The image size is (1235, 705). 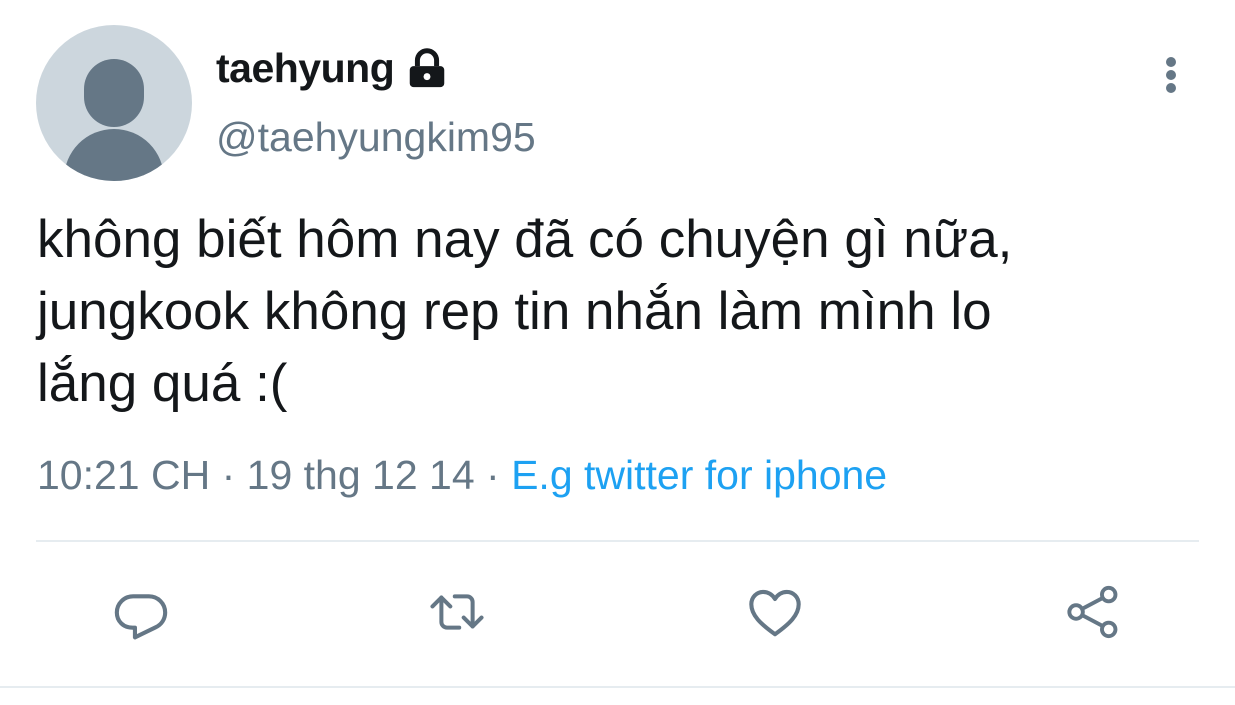 What do you see at coordinates (305, 68) in the screenshot?
I see `display-name: taehyung` at bounding box center [305, 68].